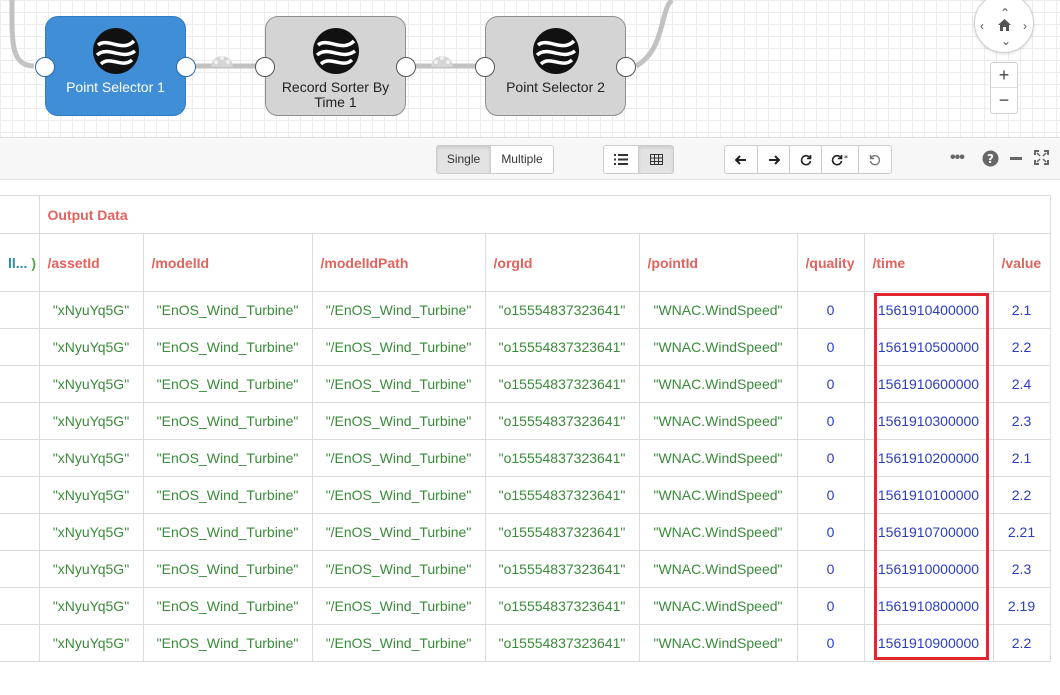 The width and height of the screenshot is (1060, 695). What do you see at coordinates (928, 347) in the screenshot?
I see `cell-time: 1561910500000` at bounding box center [928, 347].